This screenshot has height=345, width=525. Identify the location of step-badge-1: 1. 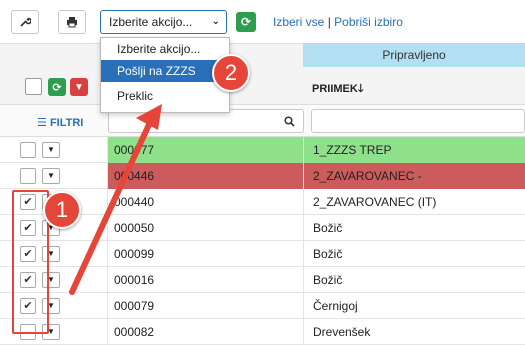
(62, 210).